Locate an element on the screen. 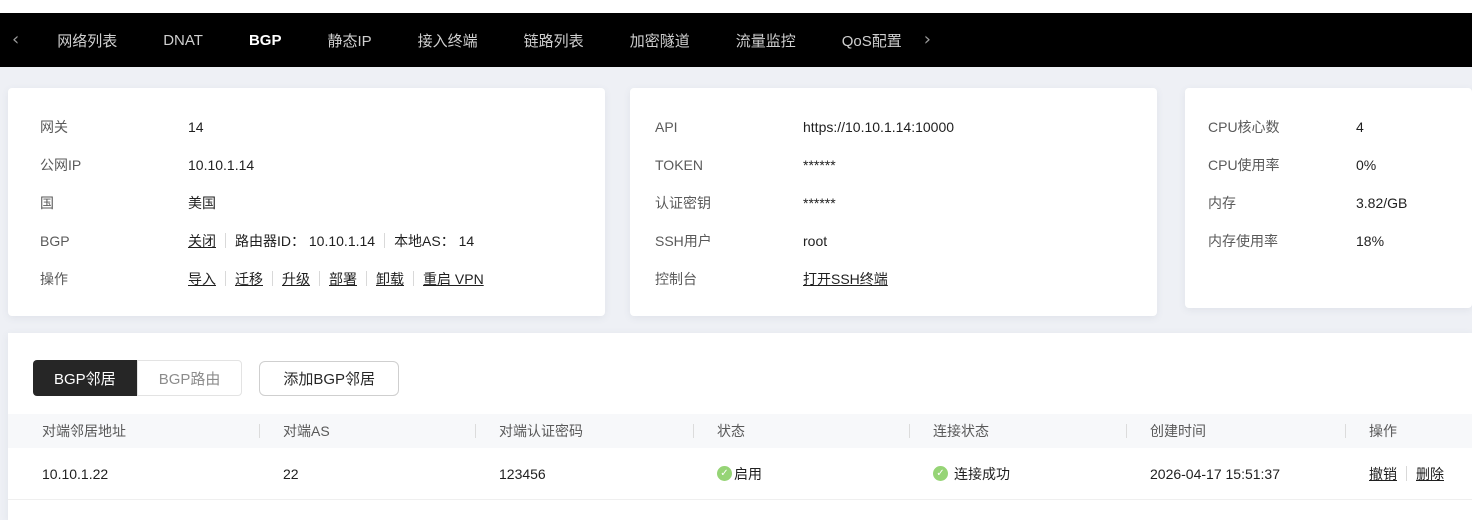  token-label: TOKEN is located at coordinates (679, 165).